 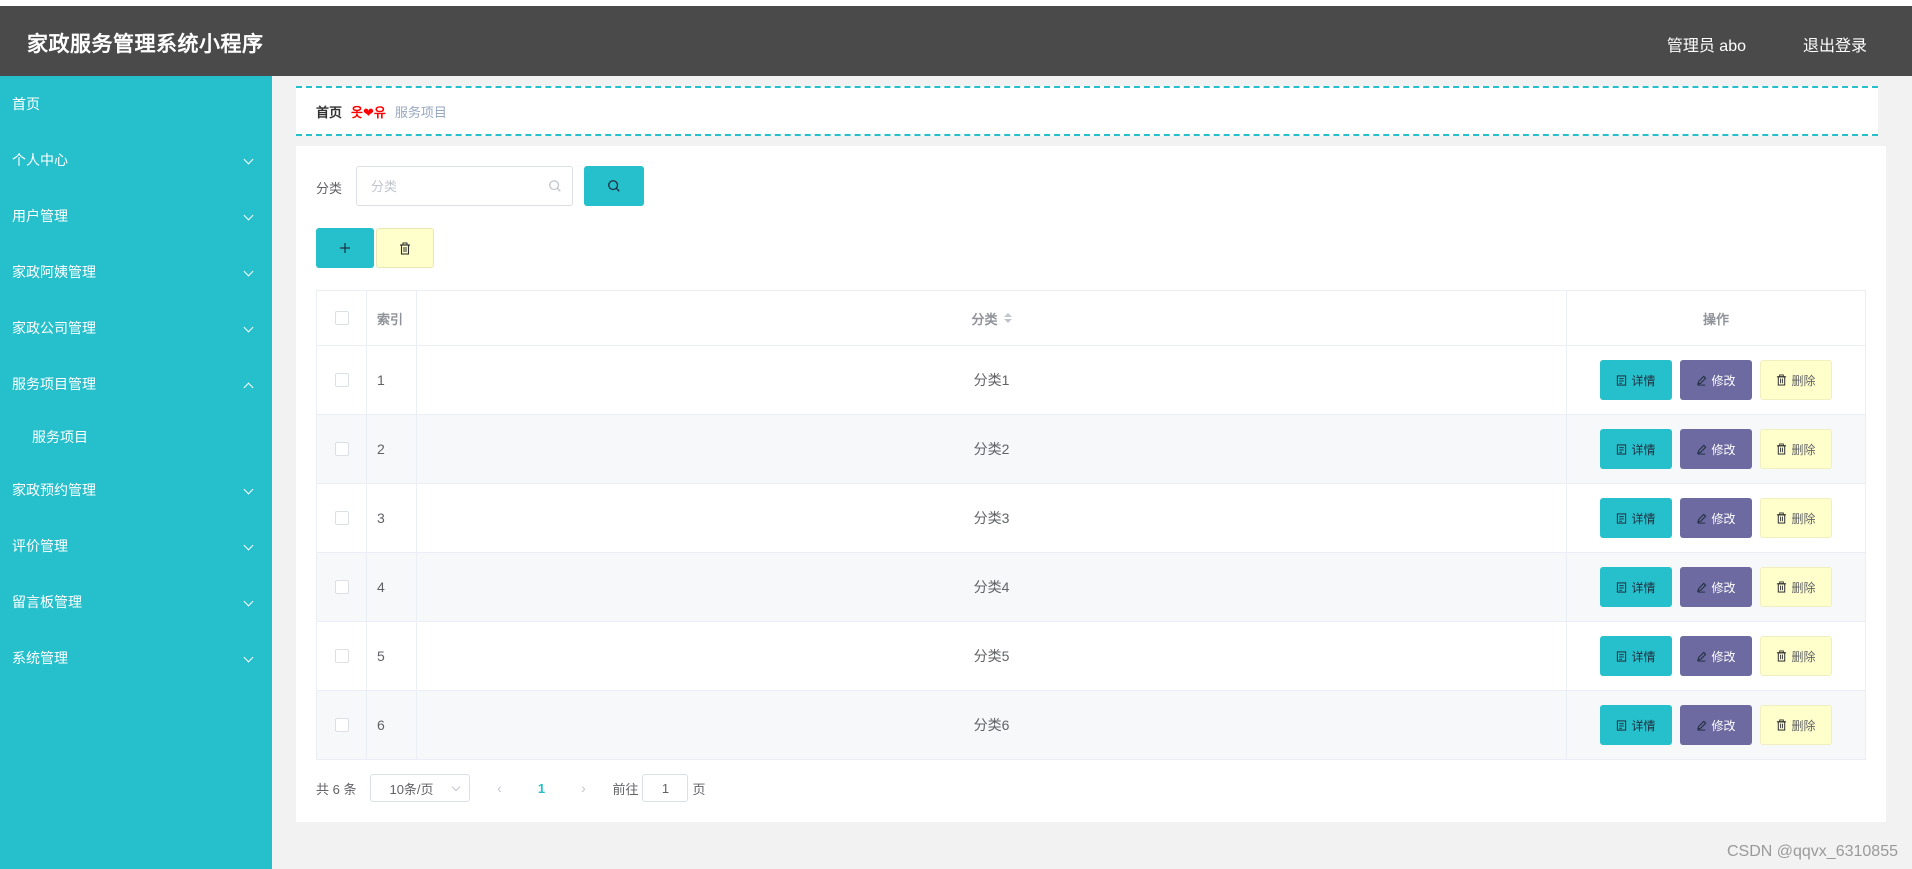 I want to click on page-number-button: 1, so click(x=541, y=788).